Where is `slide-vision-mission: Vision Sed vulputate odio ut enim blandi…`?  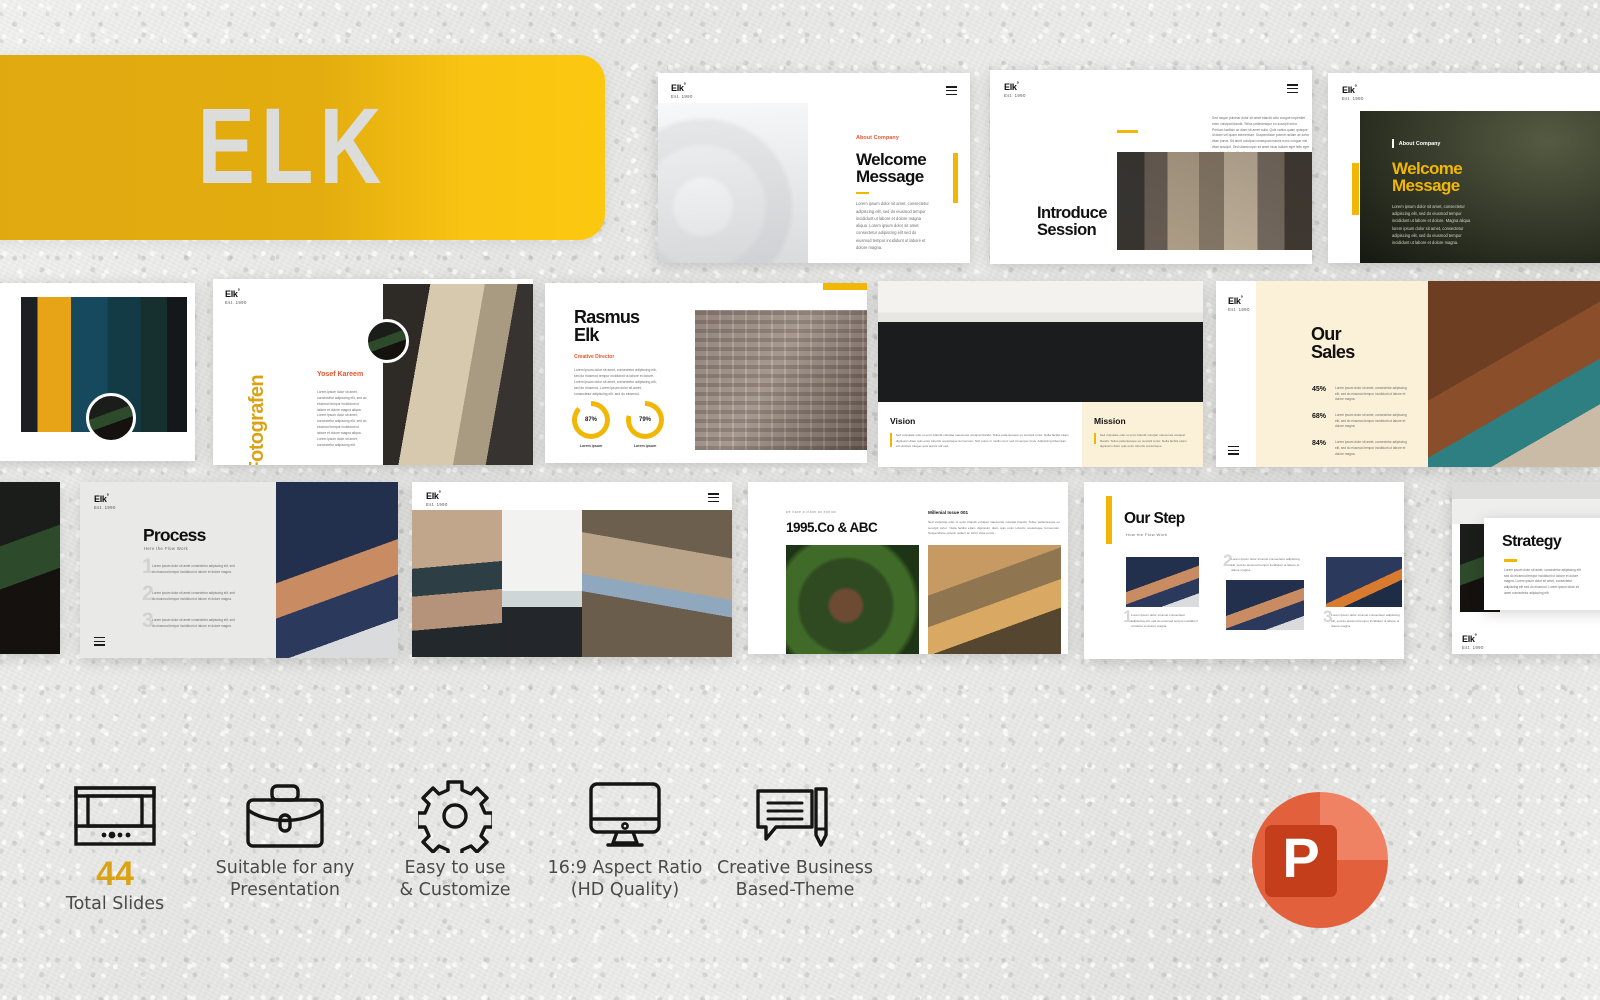
slide-vision-mission: Vision Sed vulputate odio ut enim blandi… is located at coordinates (1040, 374).